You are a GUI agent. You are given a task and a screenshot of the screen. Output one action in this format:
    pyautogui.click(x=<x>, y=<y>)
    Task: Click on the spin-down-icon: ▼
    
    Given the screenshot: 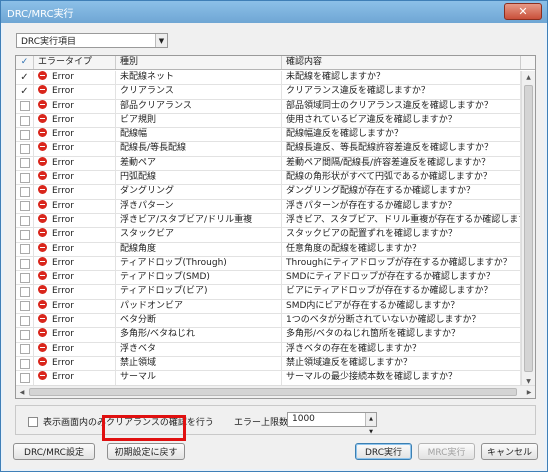 What is the action you would take?
    pyautogui.click(x=371, y=432)
    